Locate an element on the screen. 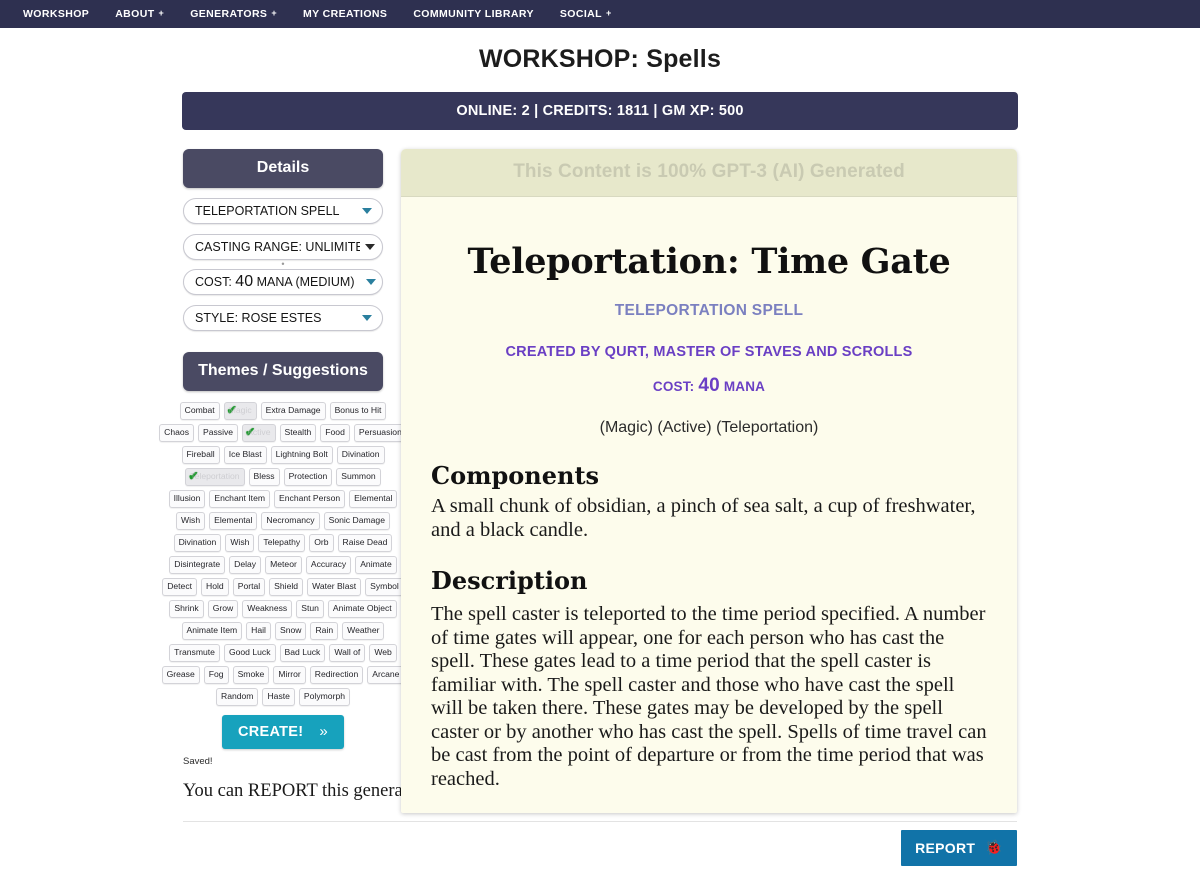 The image size is (1200, 882). theme-tag-label: Raise Dead is located at coordinates (365, 542).